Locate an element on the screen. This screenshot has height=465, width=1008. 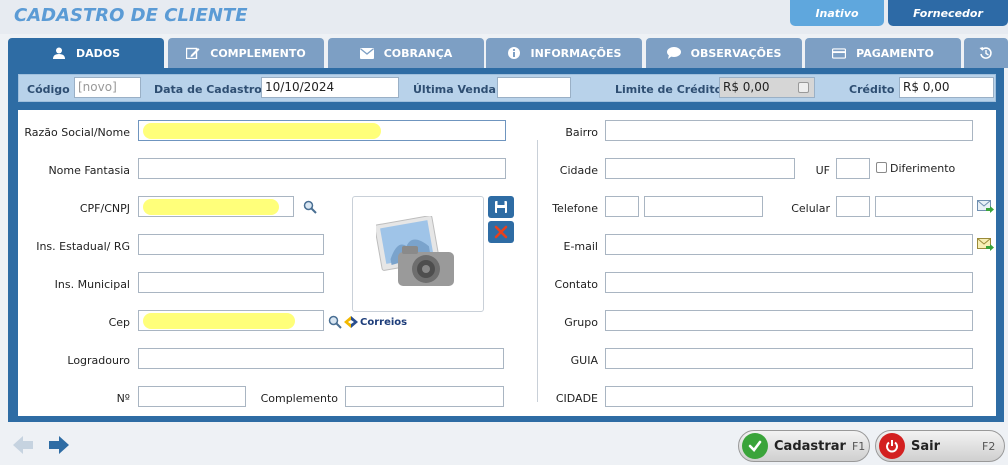
tab-informacoes: INFORMAÇÕES is located at coordinates (564, 53).